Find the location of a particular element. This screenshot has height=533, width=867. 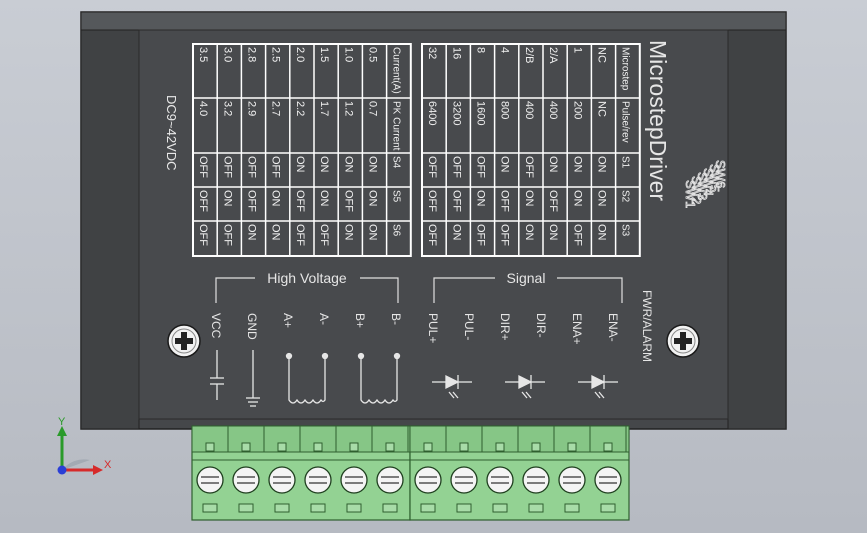

right-mount-screw-icon is located at coordinates (683, 341).